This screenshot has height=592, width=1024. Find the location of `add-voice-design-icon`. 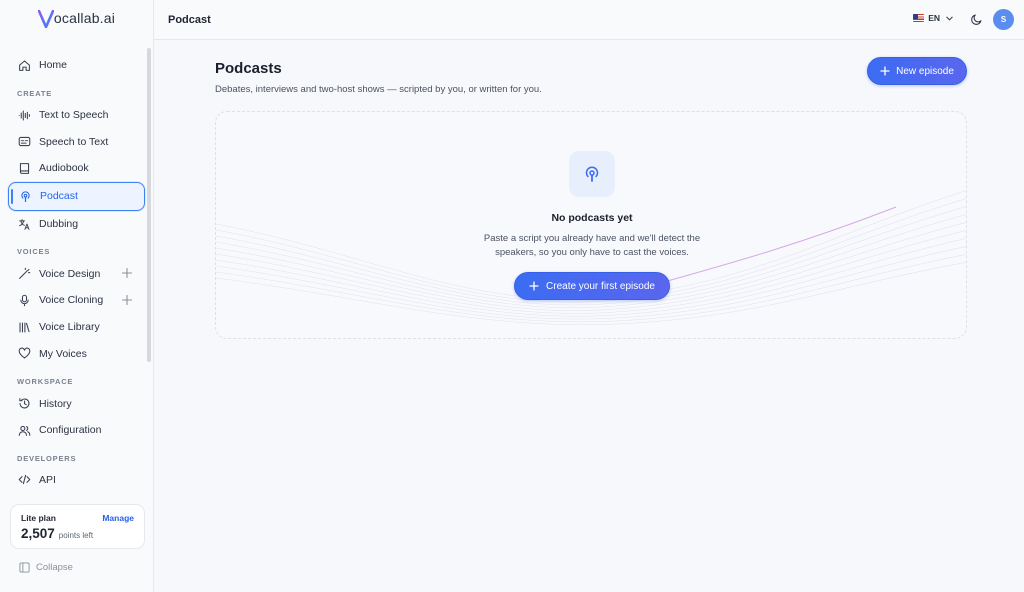

add-voice-design-icon is located at coordinates (127, 273).